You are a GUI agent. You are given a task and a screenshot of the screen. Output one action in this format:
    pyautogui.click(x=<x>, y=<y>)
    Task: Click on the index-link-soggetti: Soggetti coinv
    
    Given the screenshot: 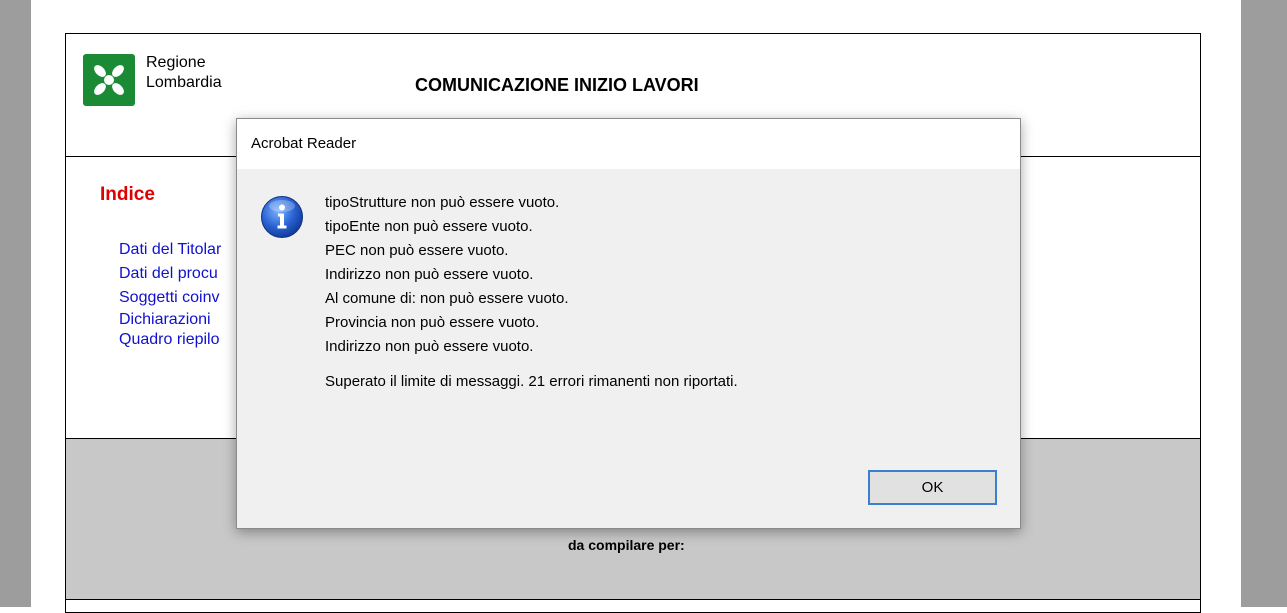 What is the action you would take?
    pyautogui.click(x=170, y=298)
    